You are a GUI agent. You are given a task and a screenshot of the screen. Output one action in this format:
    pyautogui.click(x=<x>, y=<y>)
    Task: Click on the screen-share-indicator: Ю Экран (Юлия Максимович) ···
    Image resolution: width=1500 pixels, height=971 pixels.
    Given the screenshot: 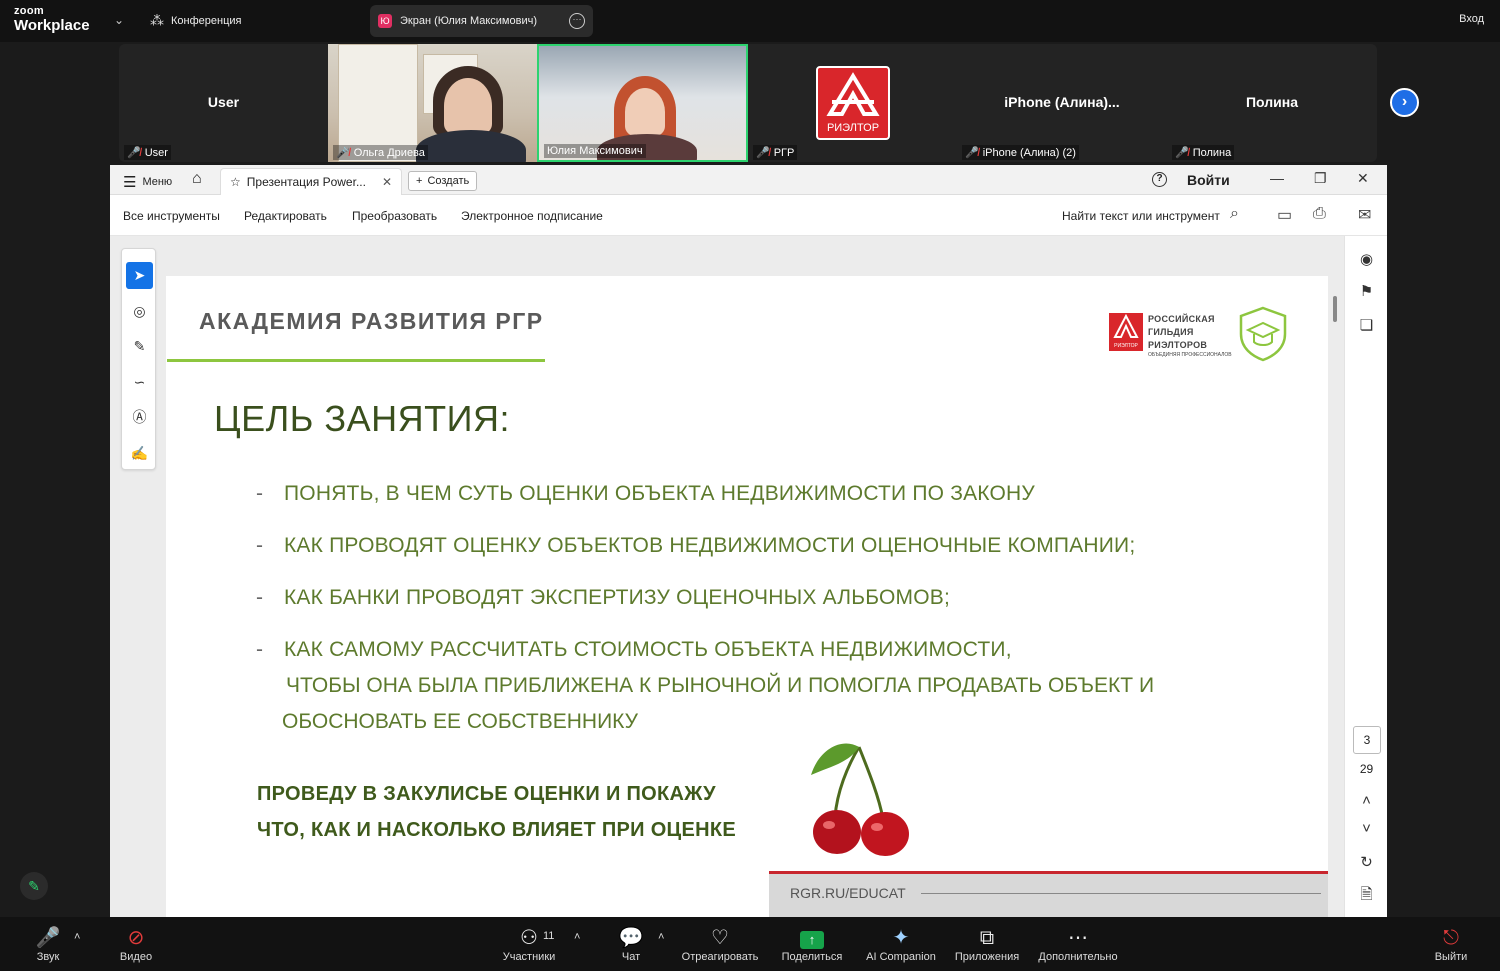 What is the action you would take?
    pyautogui.click(x=481, y=21)
    